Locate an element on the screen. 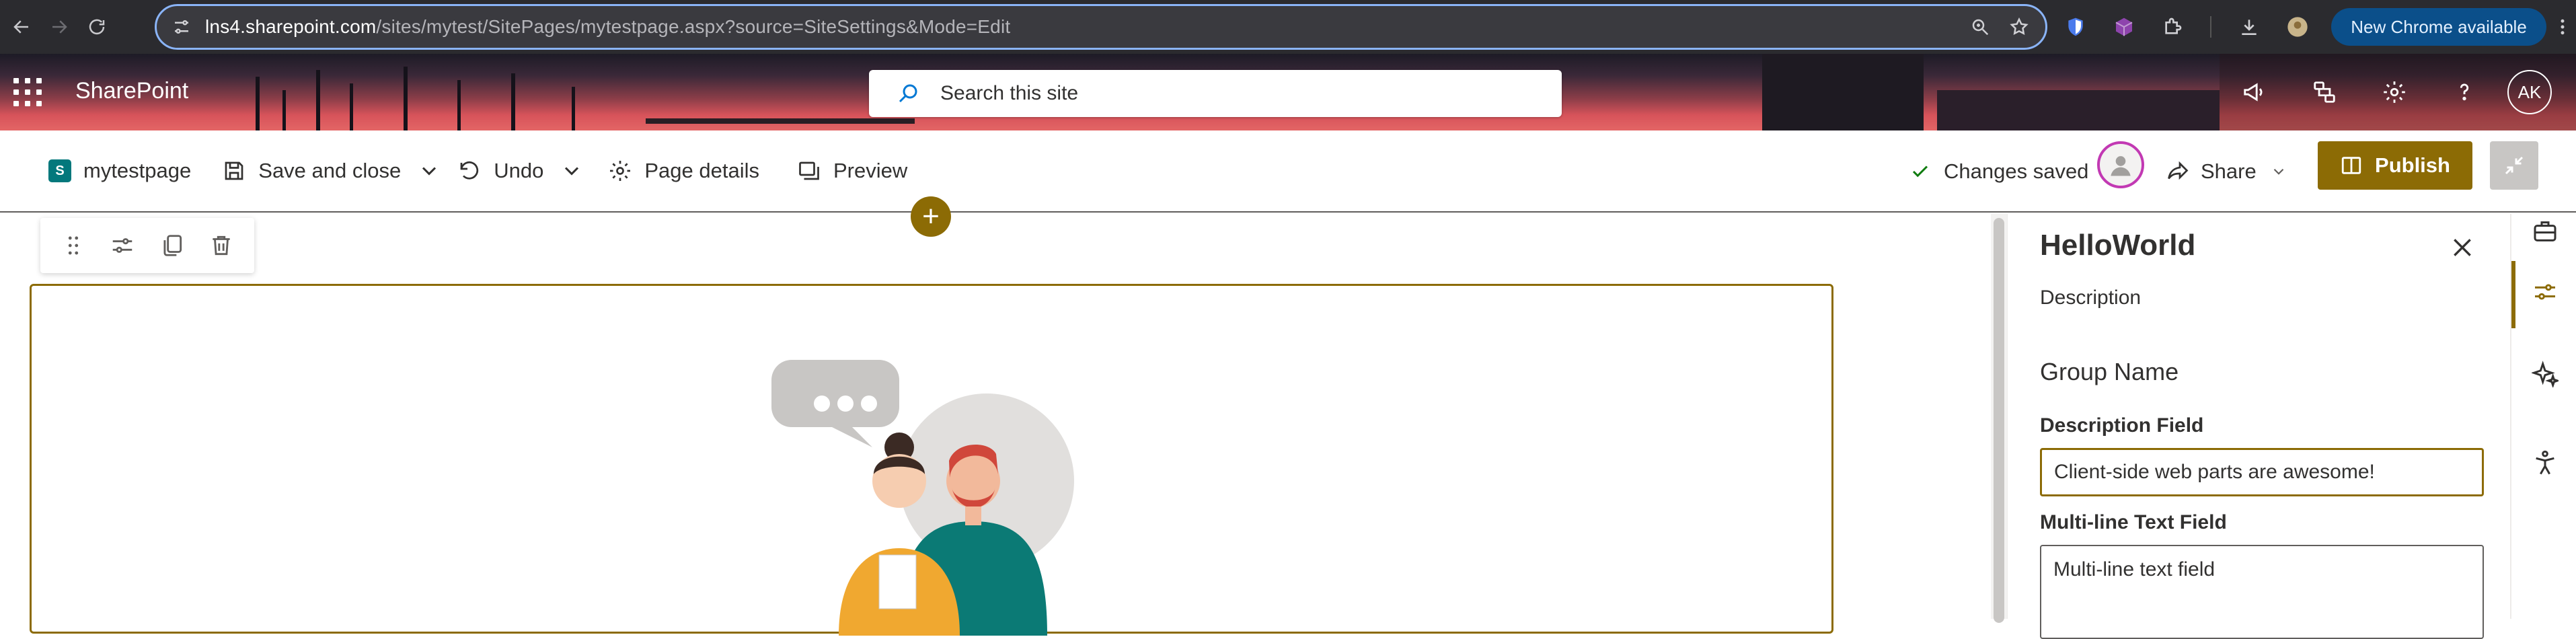  suite-actions: AK is located at coordinates (2398, 92).